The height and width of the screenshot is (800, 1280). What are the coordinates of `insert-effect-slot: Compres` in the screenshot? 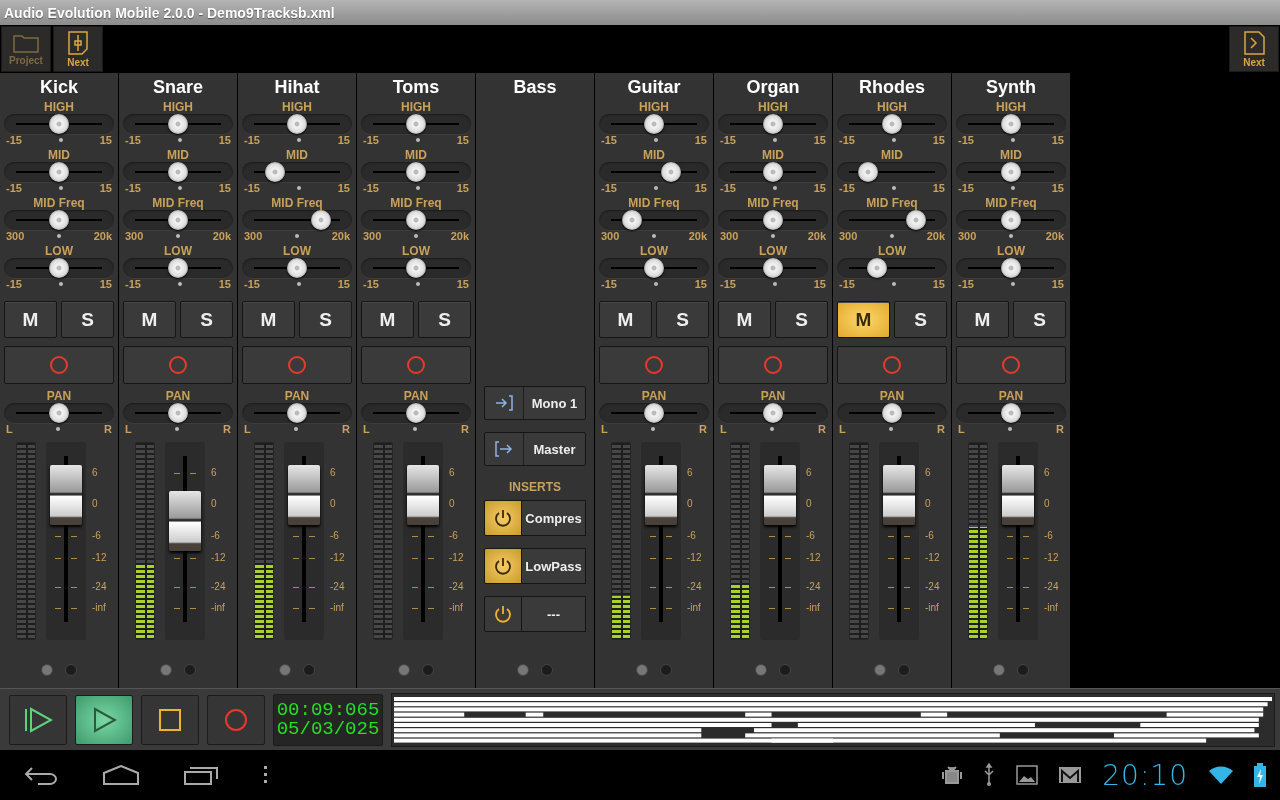 It's located at (554, 518).